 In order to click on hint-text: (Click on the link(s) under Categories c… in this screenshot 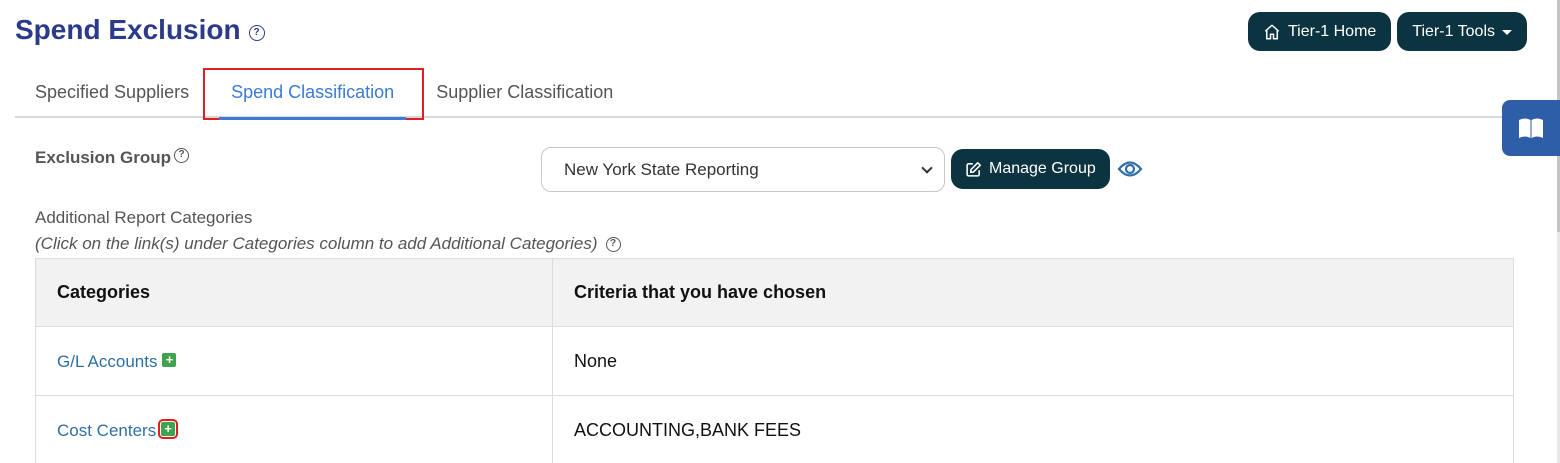, I will do `click(316, 243)`.